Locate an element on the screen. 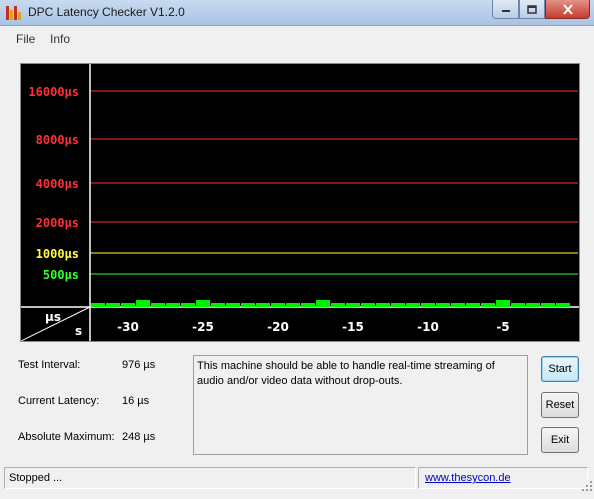  x-tick-label: -25 is located at coordinates (203, 327).